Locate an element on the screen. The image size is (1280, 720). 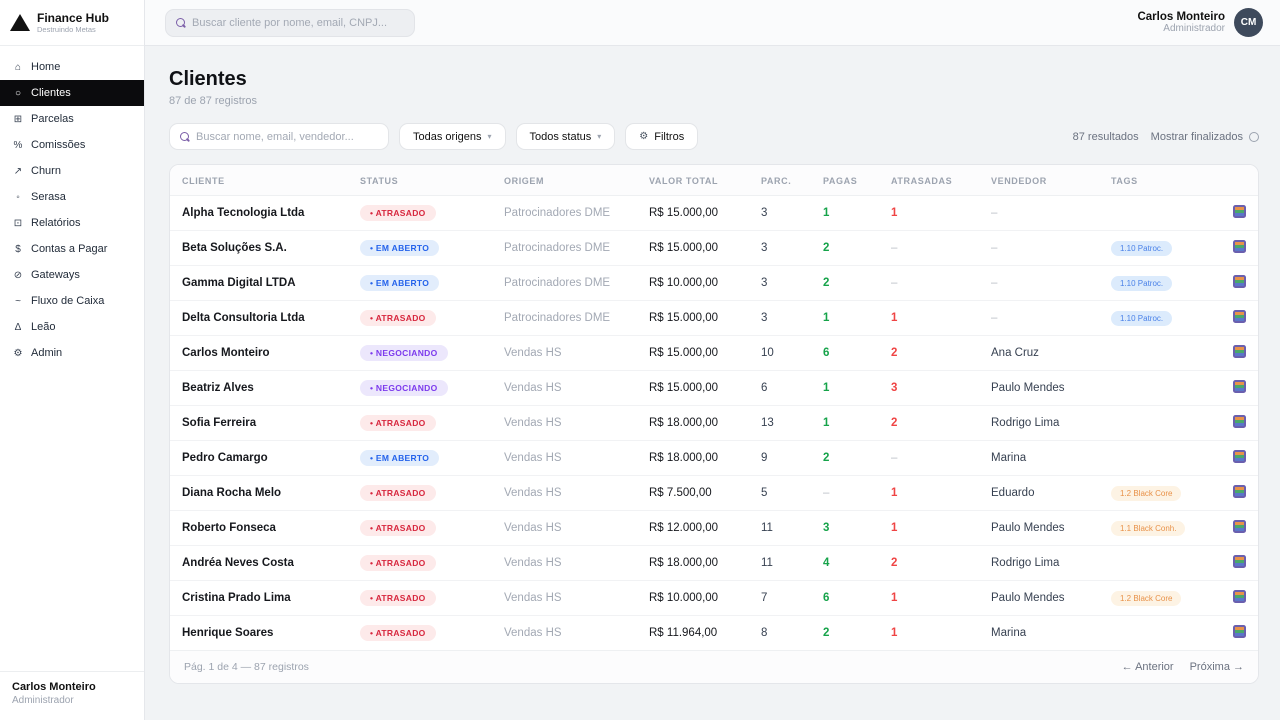
tag-badge: 1.10 Patroc. is located at coordinates (1142, 318).